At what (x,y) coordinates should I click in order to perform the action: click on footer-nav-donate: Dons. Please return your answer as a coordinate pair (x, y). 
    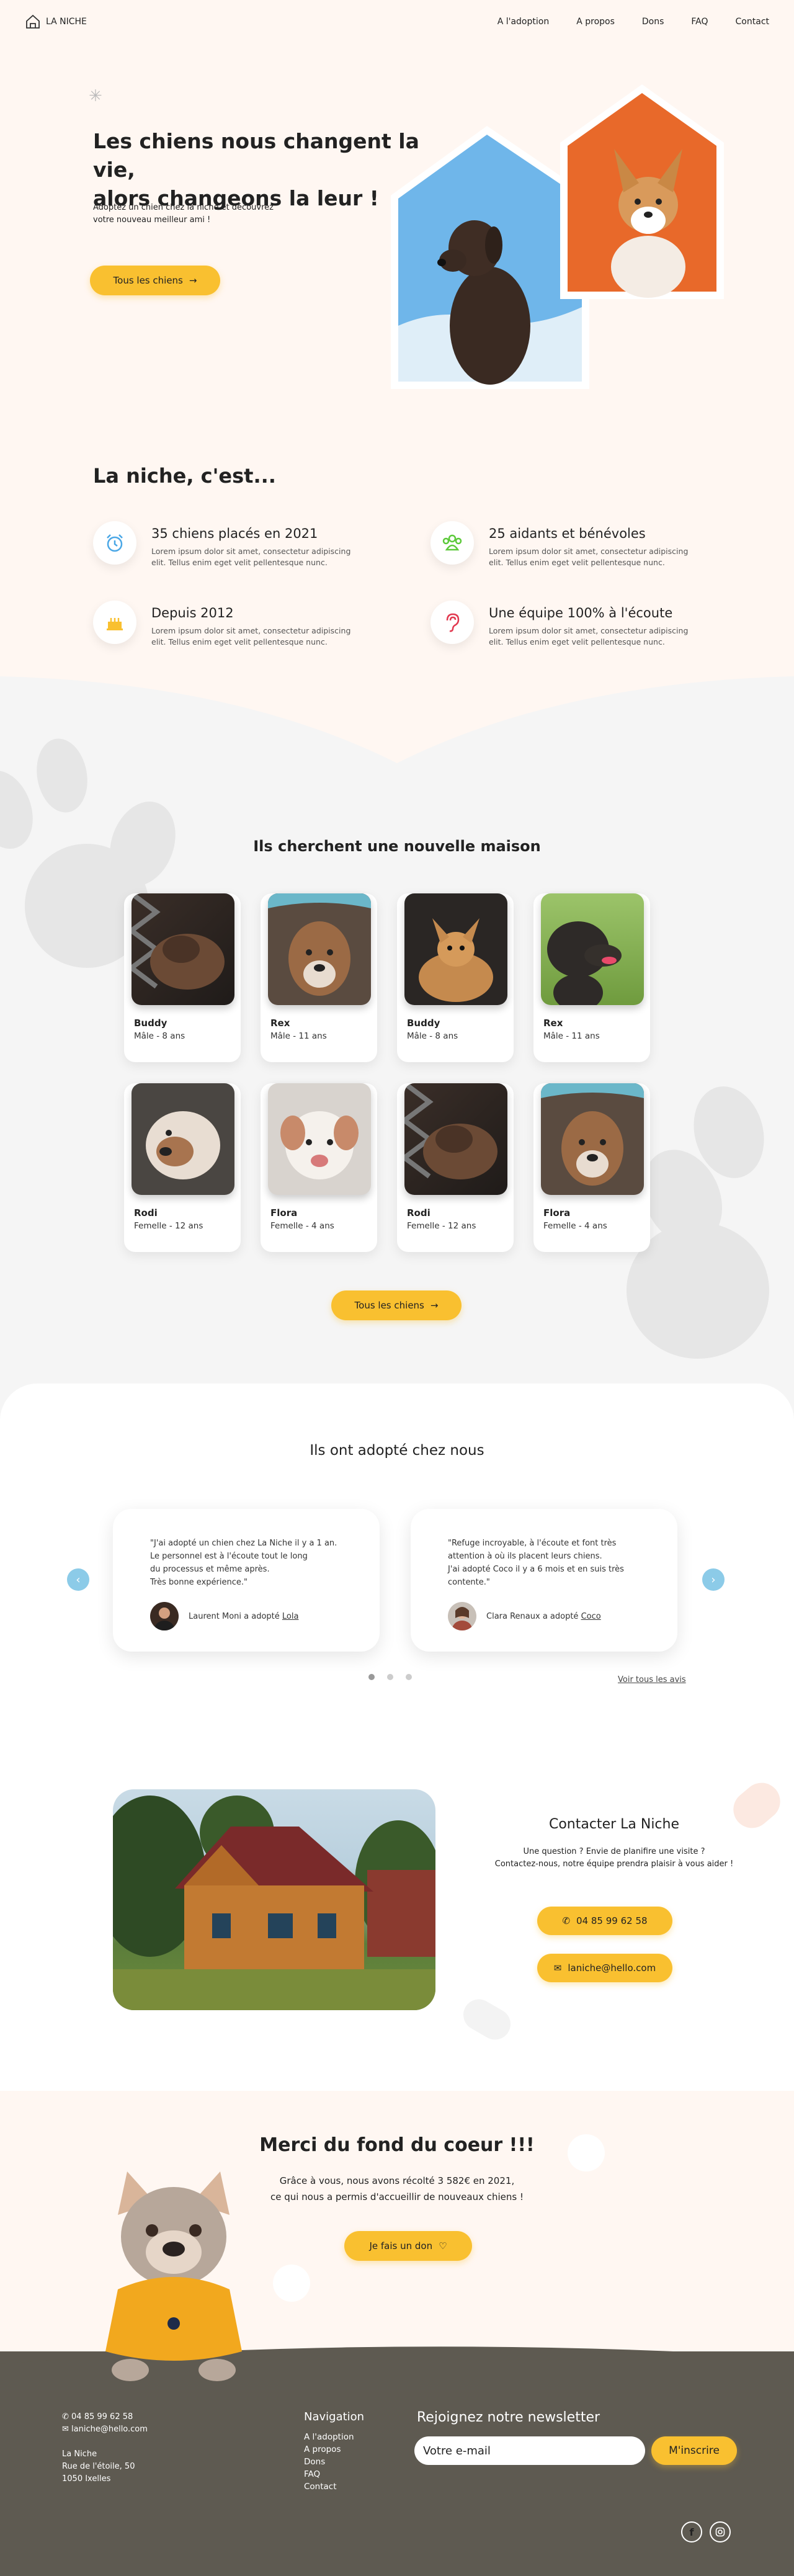
    Looking at the image, I should click on (334, 2462).